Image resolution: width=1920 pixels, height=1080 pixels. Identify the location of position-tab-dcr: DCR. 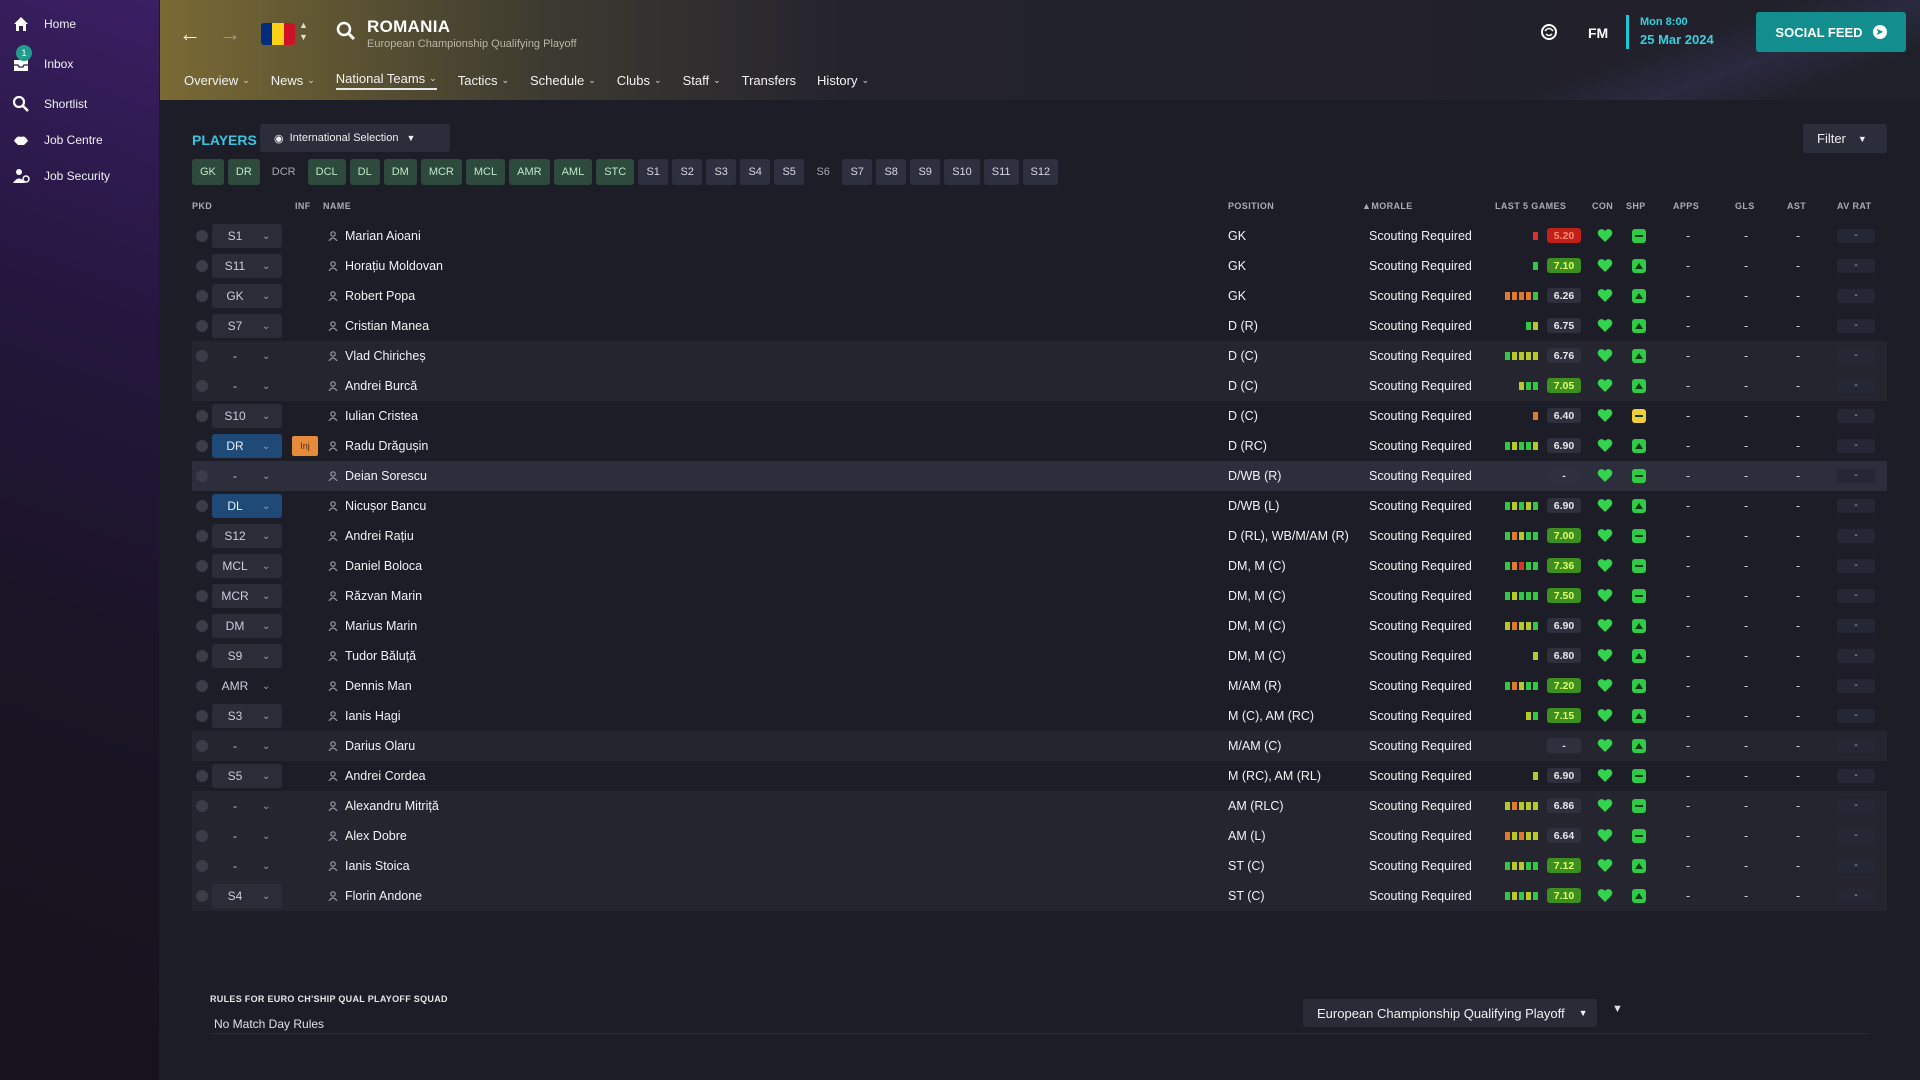
(284, 172).